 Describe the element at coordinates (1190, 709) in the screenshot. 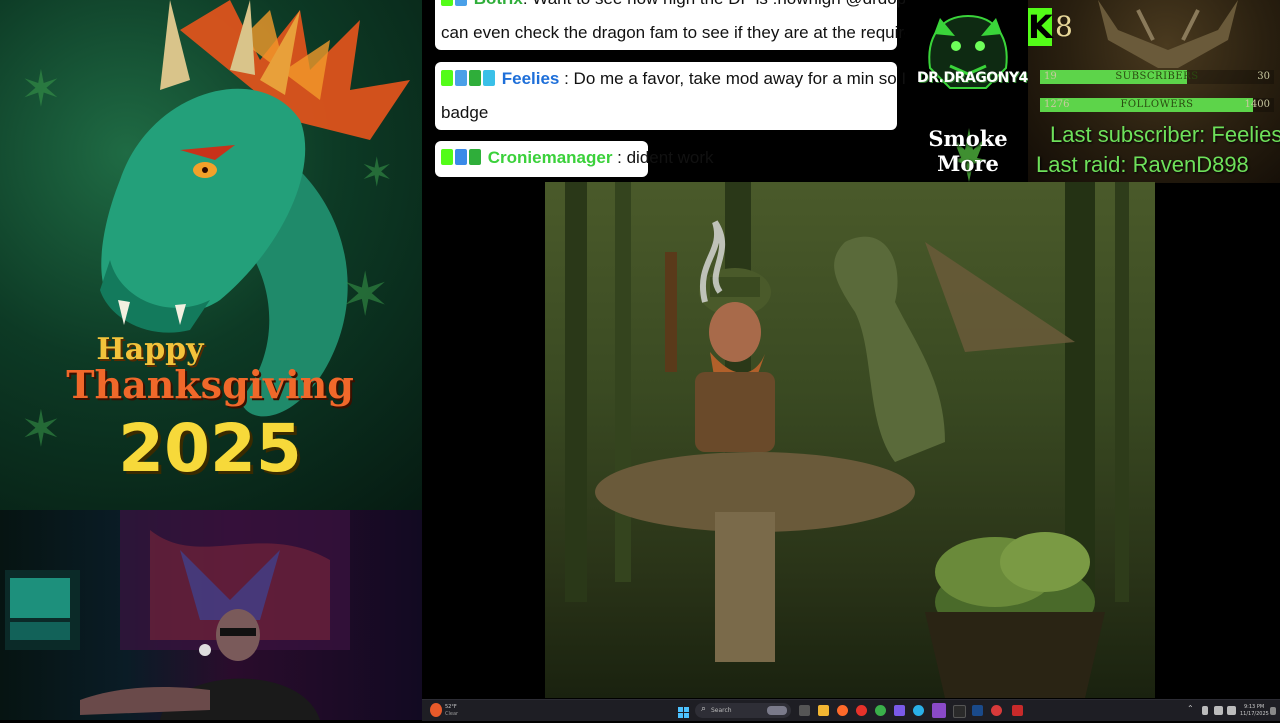

I see `chevron-up-icon: ⌃` at that location.